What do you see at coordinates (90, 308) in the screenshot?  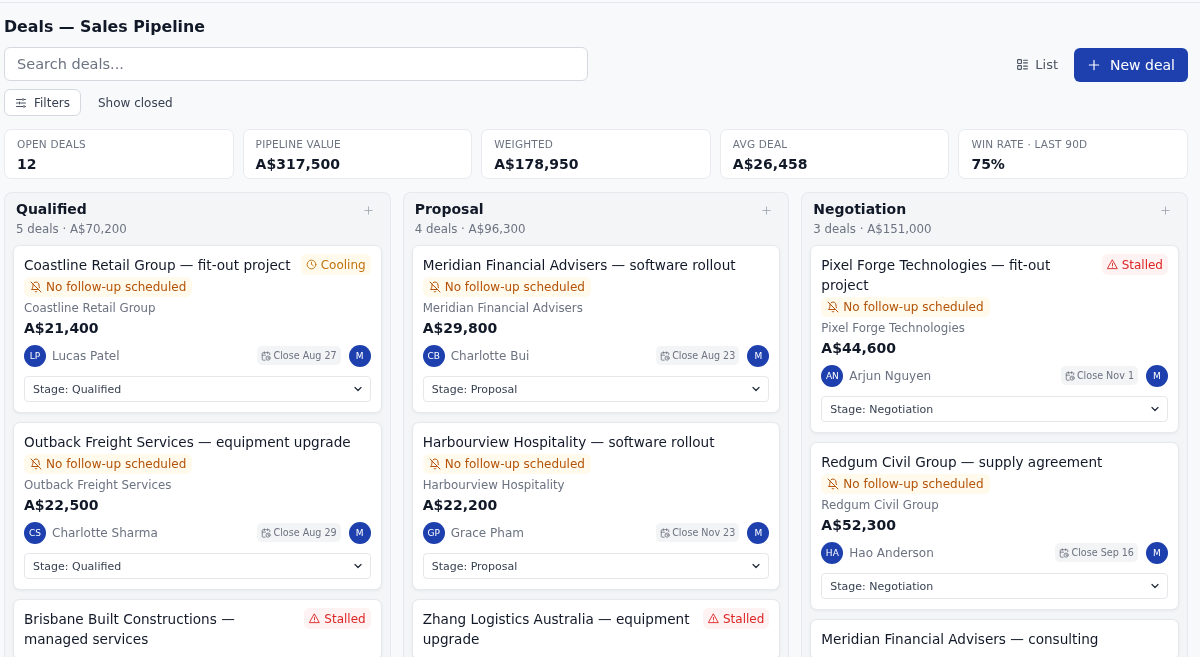 I see `company-name: Coastline Retail Group` at bounding box center [90, 308].